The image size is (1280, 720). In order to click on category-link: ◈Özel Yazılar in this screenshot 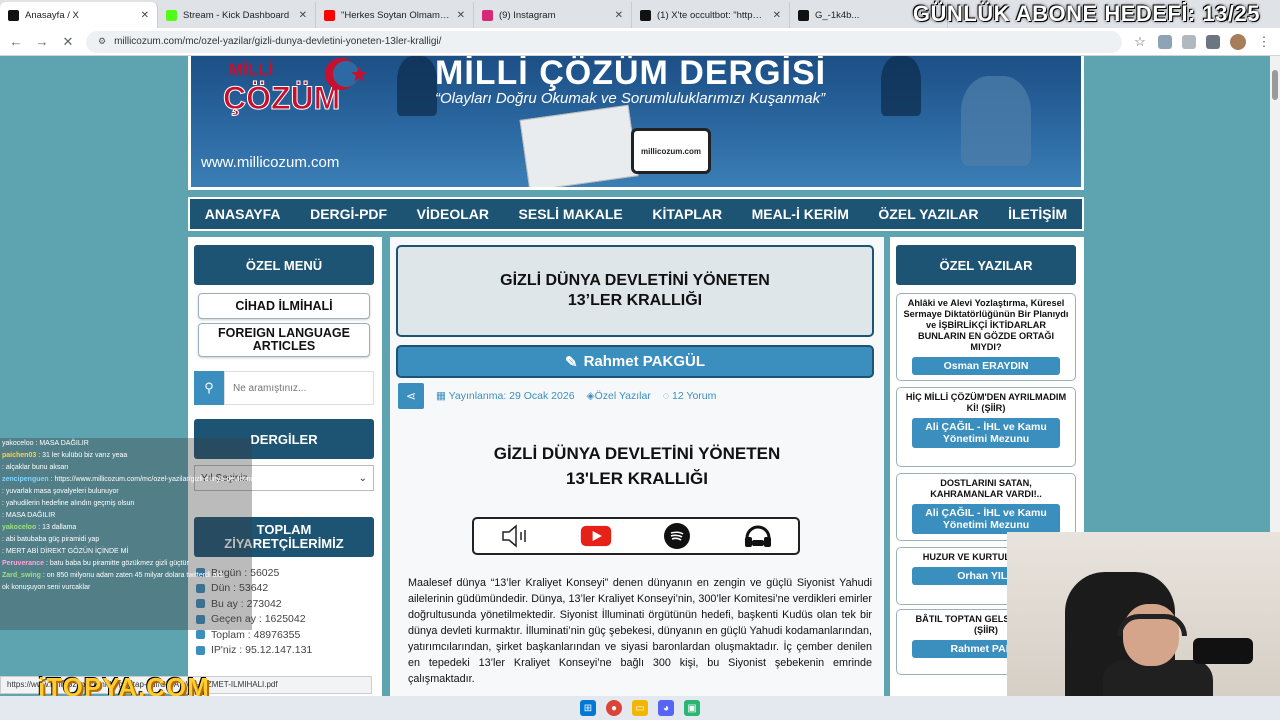, I will do `click(619, 396)`.